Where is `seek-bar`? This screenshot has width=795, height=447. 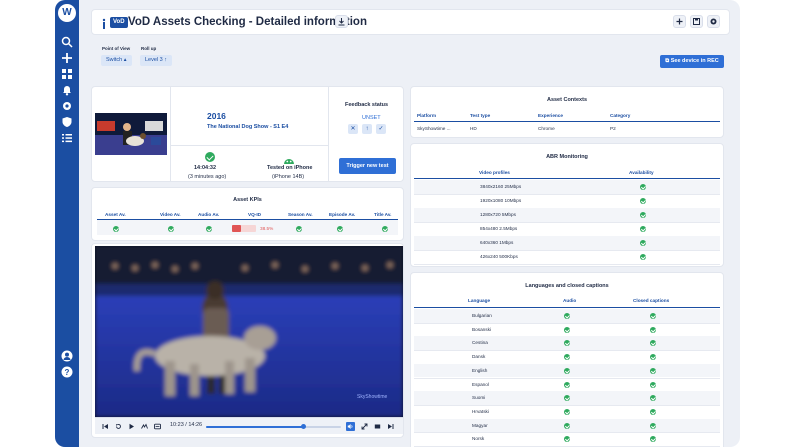 seek-bar is located at coordinates (273, 426).